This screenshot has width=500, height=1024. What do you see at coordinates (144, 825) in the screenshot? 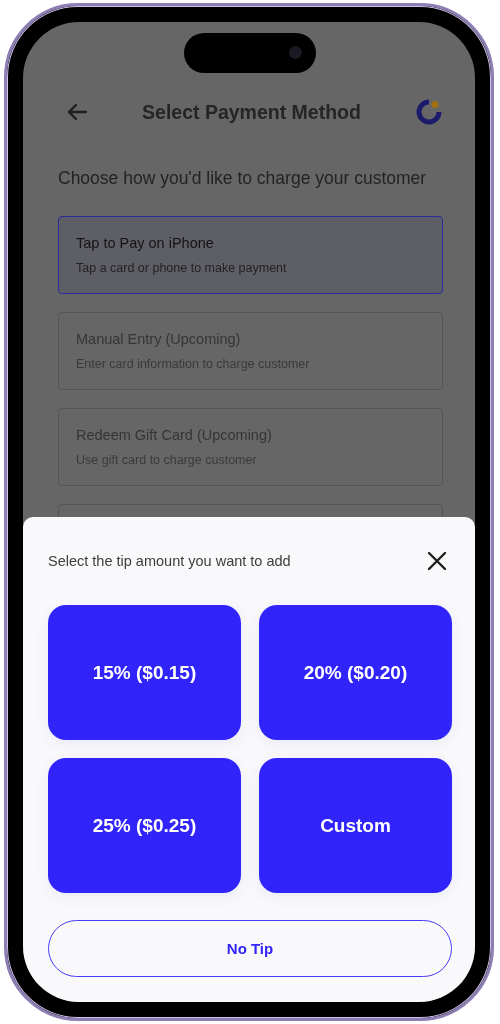
I see `tip-option-button: 25% ($0.25)` at bounding box center [144, 825].